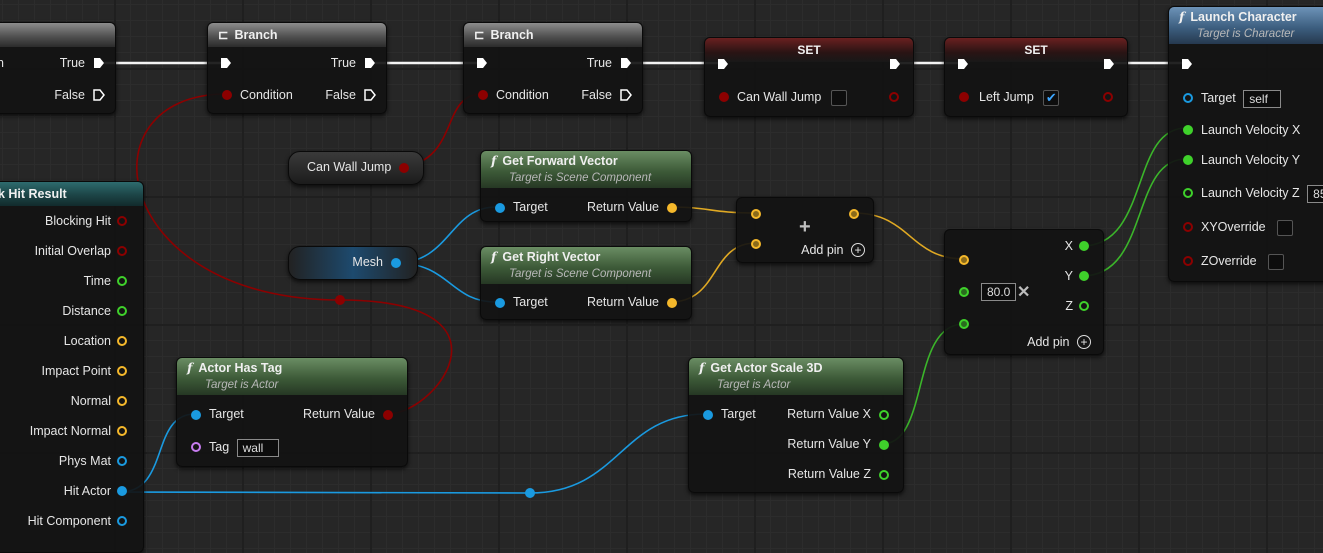  Describe the element at coordinates (1188, 227) in the screenshot. I see `xy-override-pin` at that location.